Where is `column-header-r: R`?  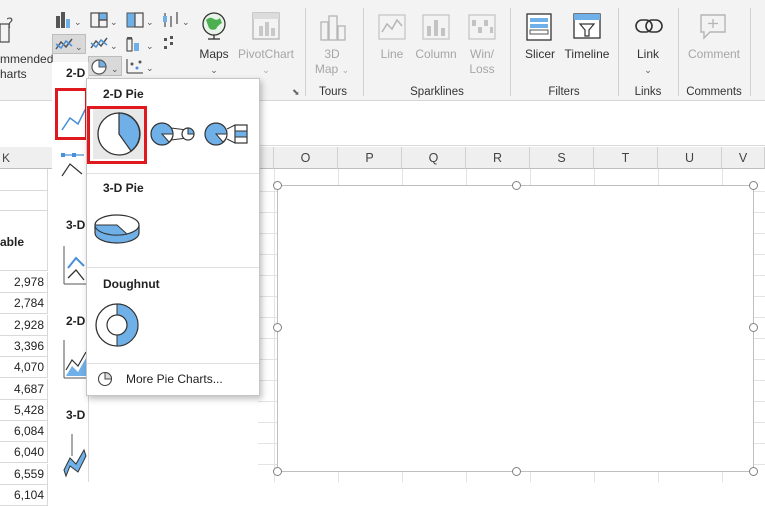 column-header-r: R is located at coordinates (498, 158).